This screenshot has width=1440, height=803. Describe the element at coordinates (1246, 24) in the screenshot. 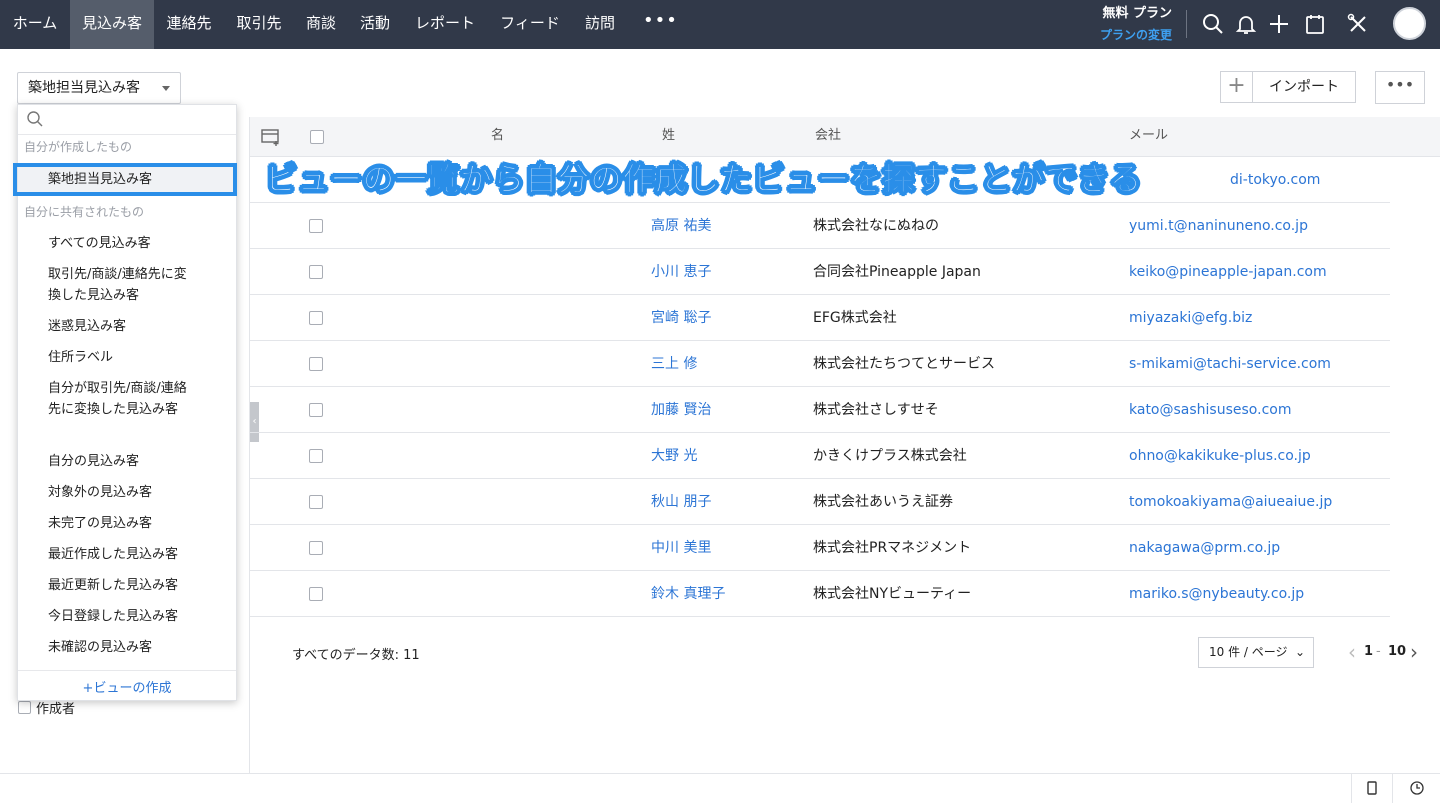

I see `bell-icon` at that location.